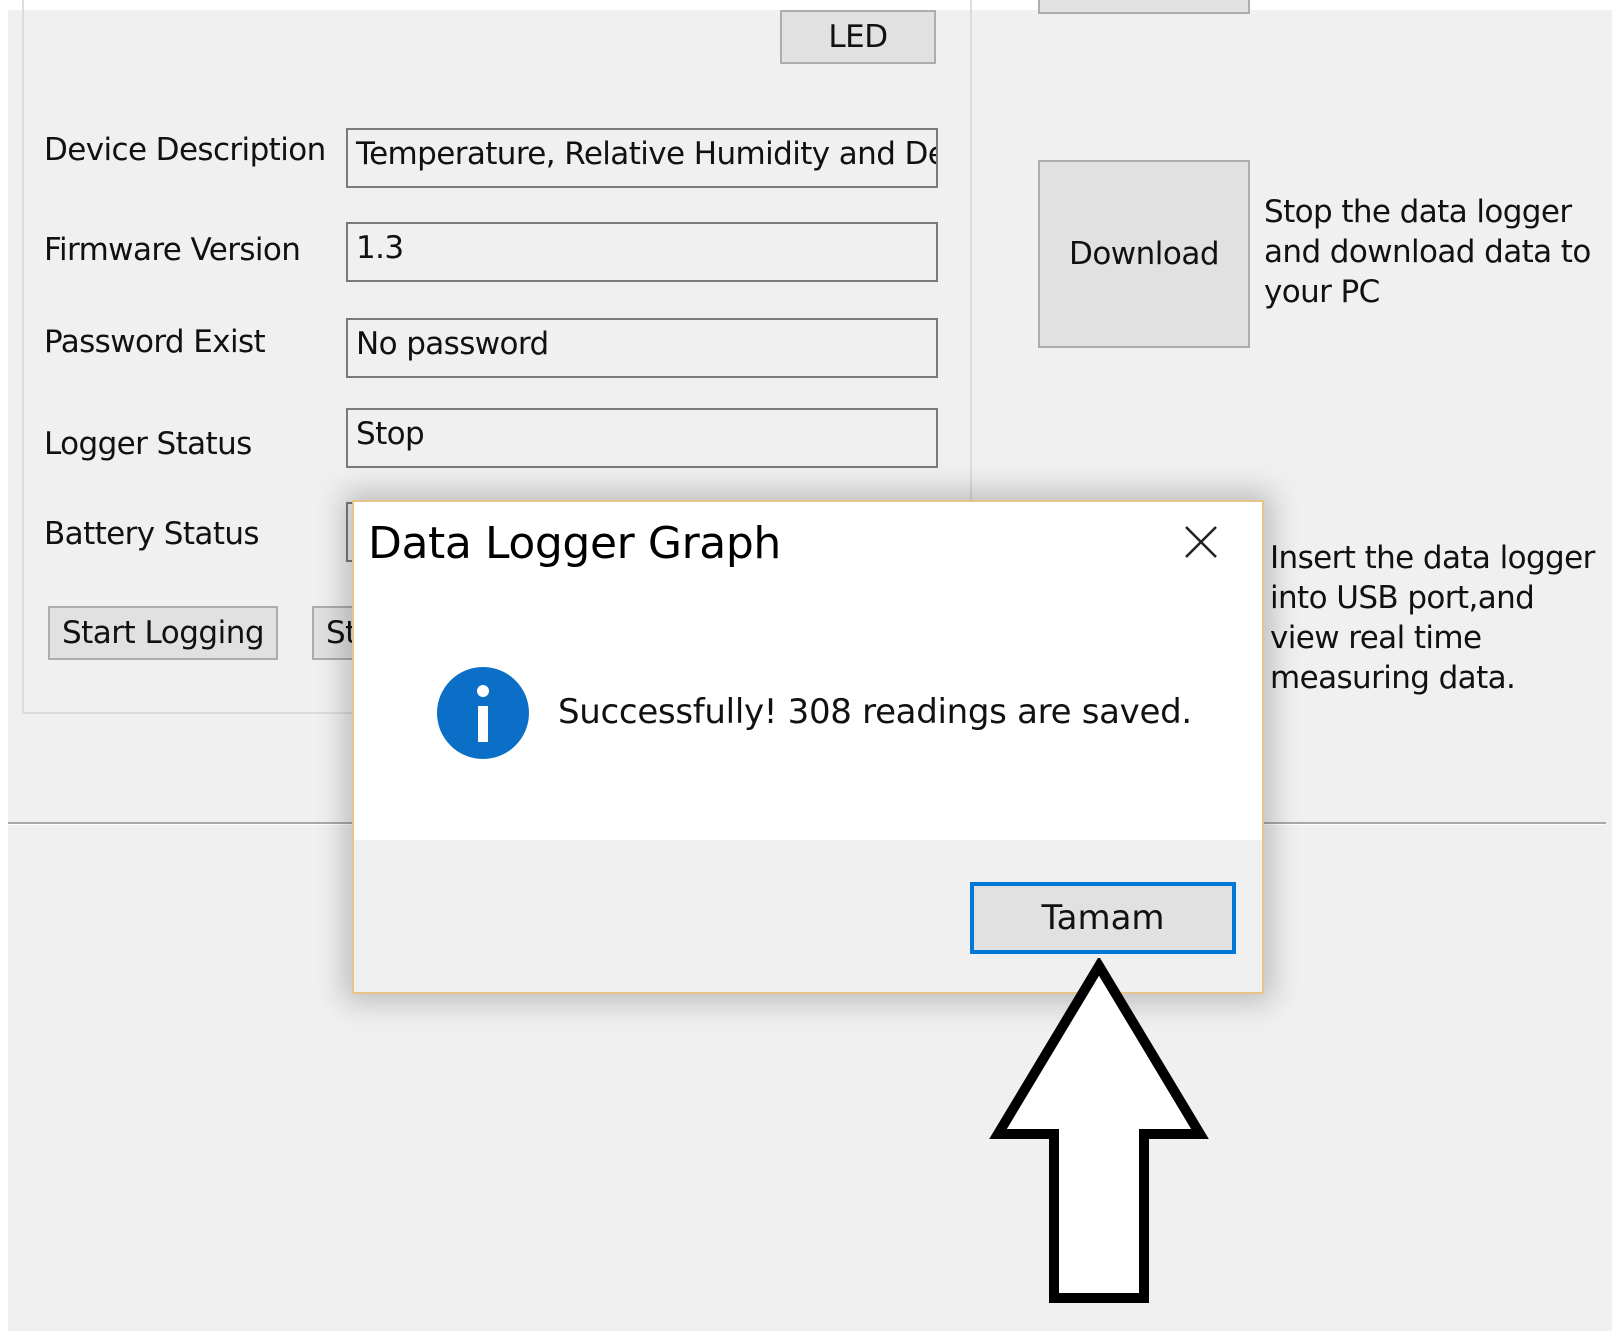  Describe the element at coordinates (1201, 542) in the screenshot. I see `close-icon` at that location.